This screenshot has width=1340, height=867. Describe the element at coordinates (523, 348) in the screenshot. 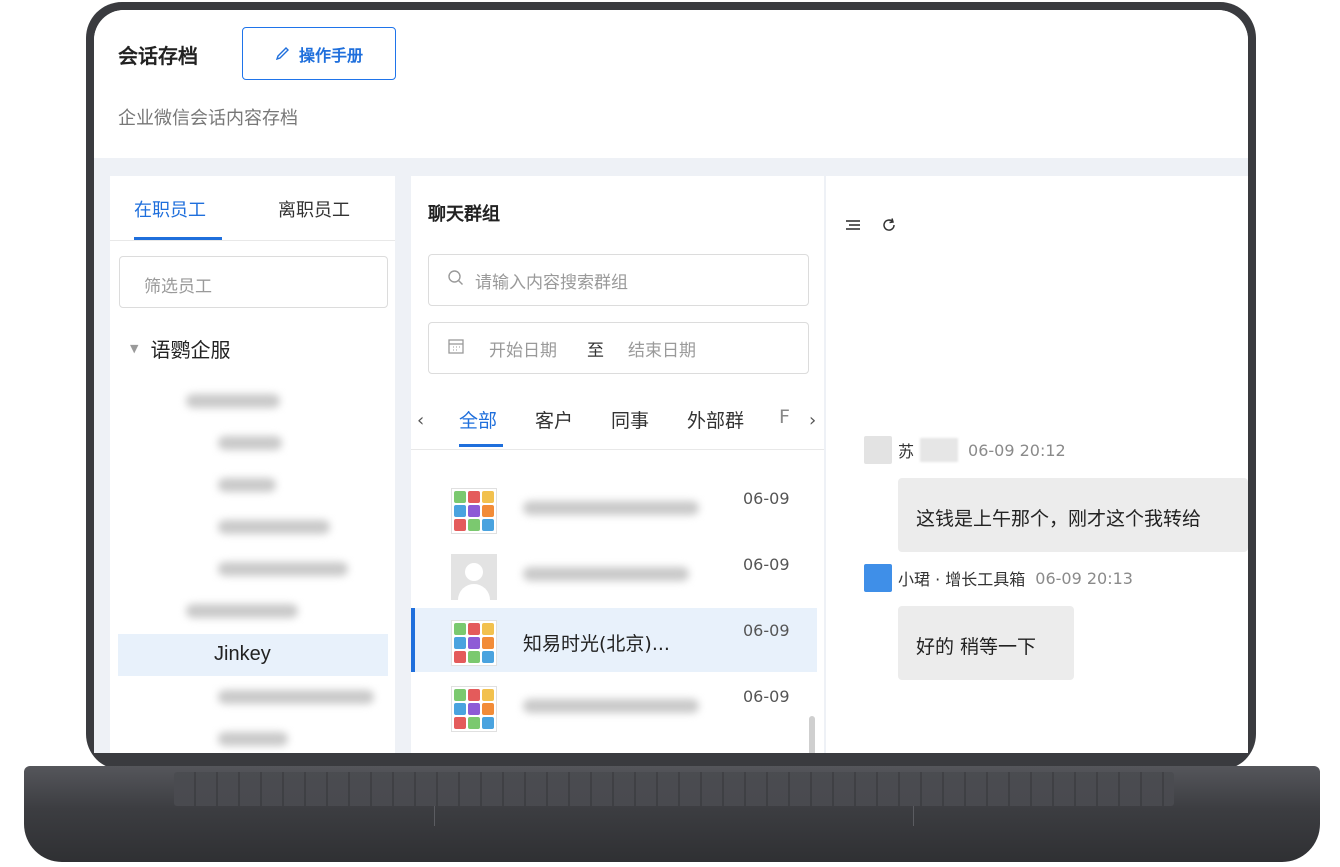

I see `date-start-input: 开始日期` at that location.